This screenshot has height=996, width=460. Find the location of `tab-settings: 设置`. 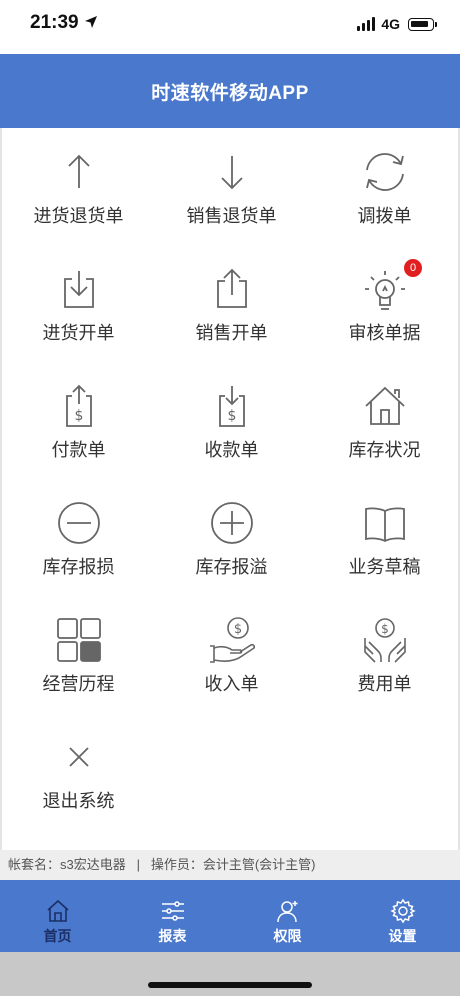

tab-settings: 设置 is located at coordinates (402, 916).